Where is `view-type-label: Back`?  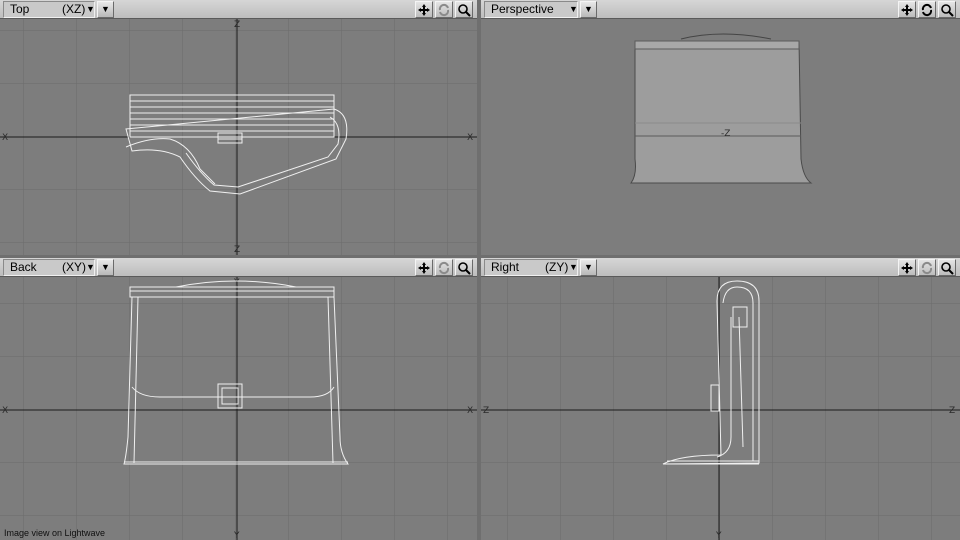 view-type-label: Back is located at coordinates (23, 267).